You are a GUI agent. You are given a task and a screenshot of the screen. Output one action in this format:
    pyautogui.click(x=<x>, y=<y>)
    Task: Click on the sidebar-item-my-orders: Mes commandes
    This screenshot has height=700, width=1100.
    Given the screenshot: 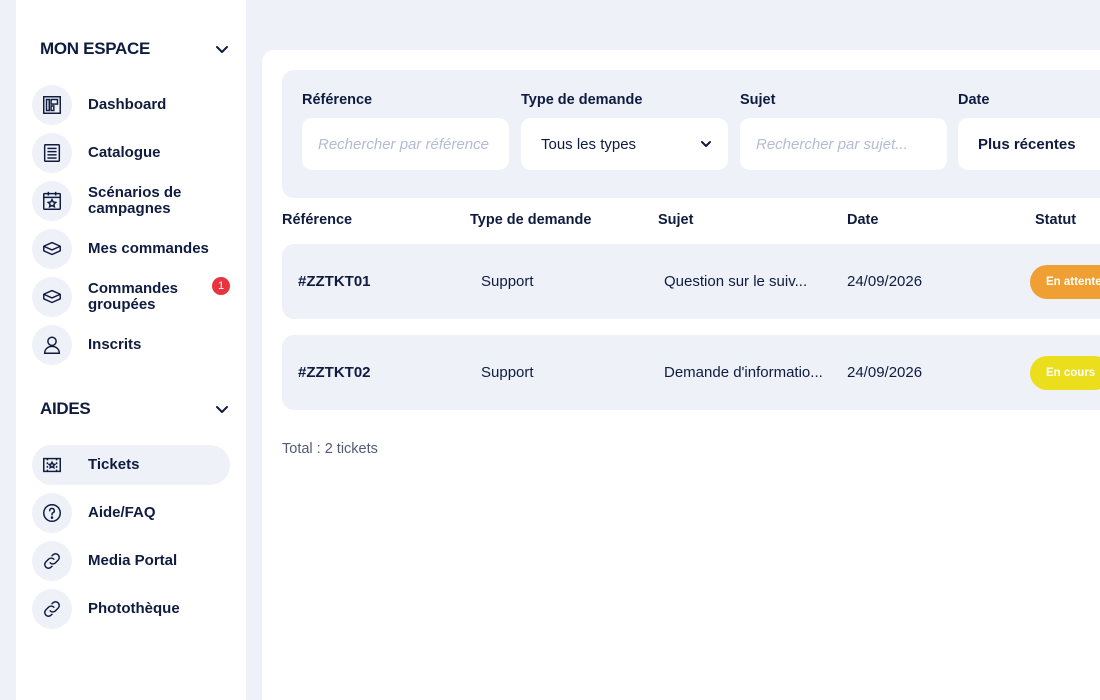 What is the action you would take?
    pyautogui.click(x=131, y=249)
    